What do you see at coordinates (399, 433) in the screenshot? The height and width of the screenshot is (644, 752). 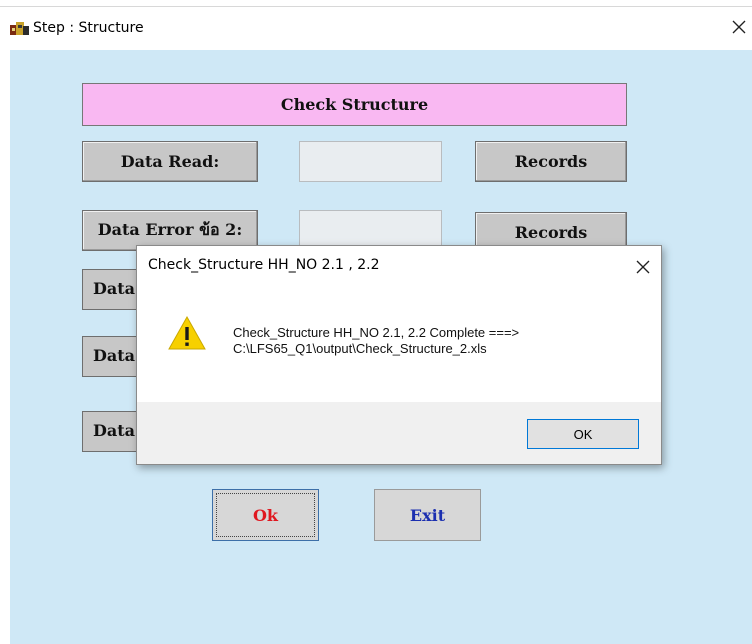 I see `dialog-footer: OK` at bounding box center [399, 433].